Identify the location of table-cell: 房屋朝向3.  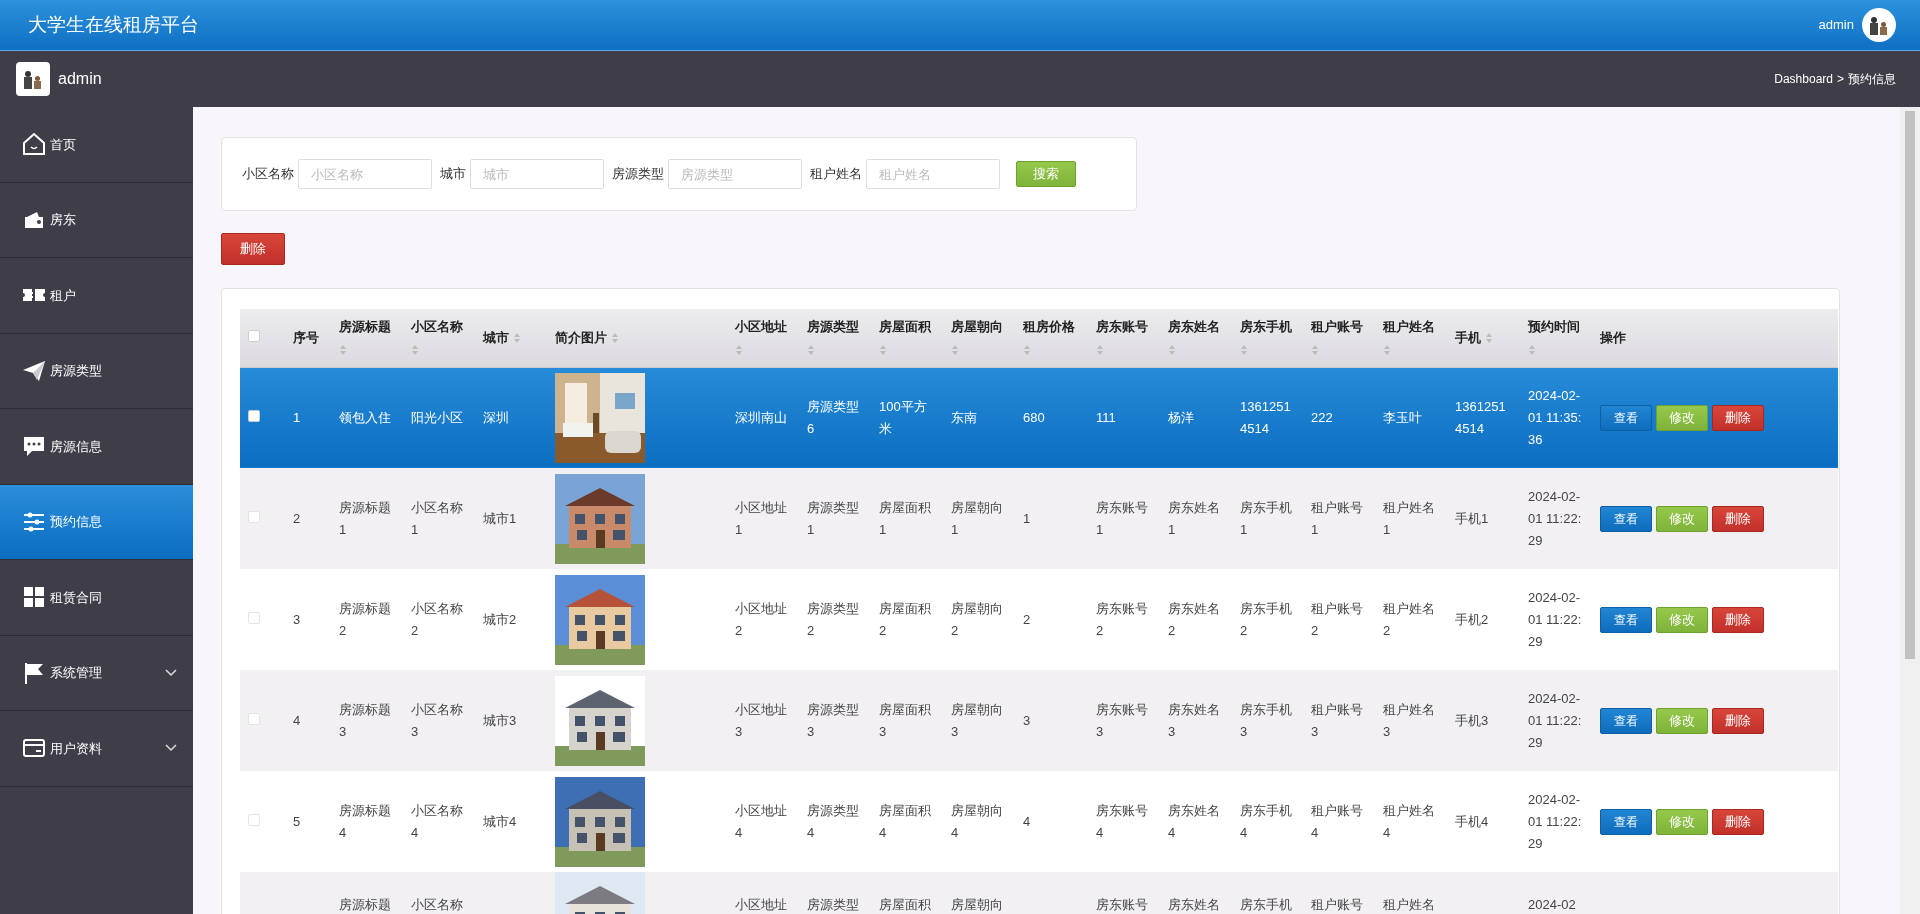
(977, 720).